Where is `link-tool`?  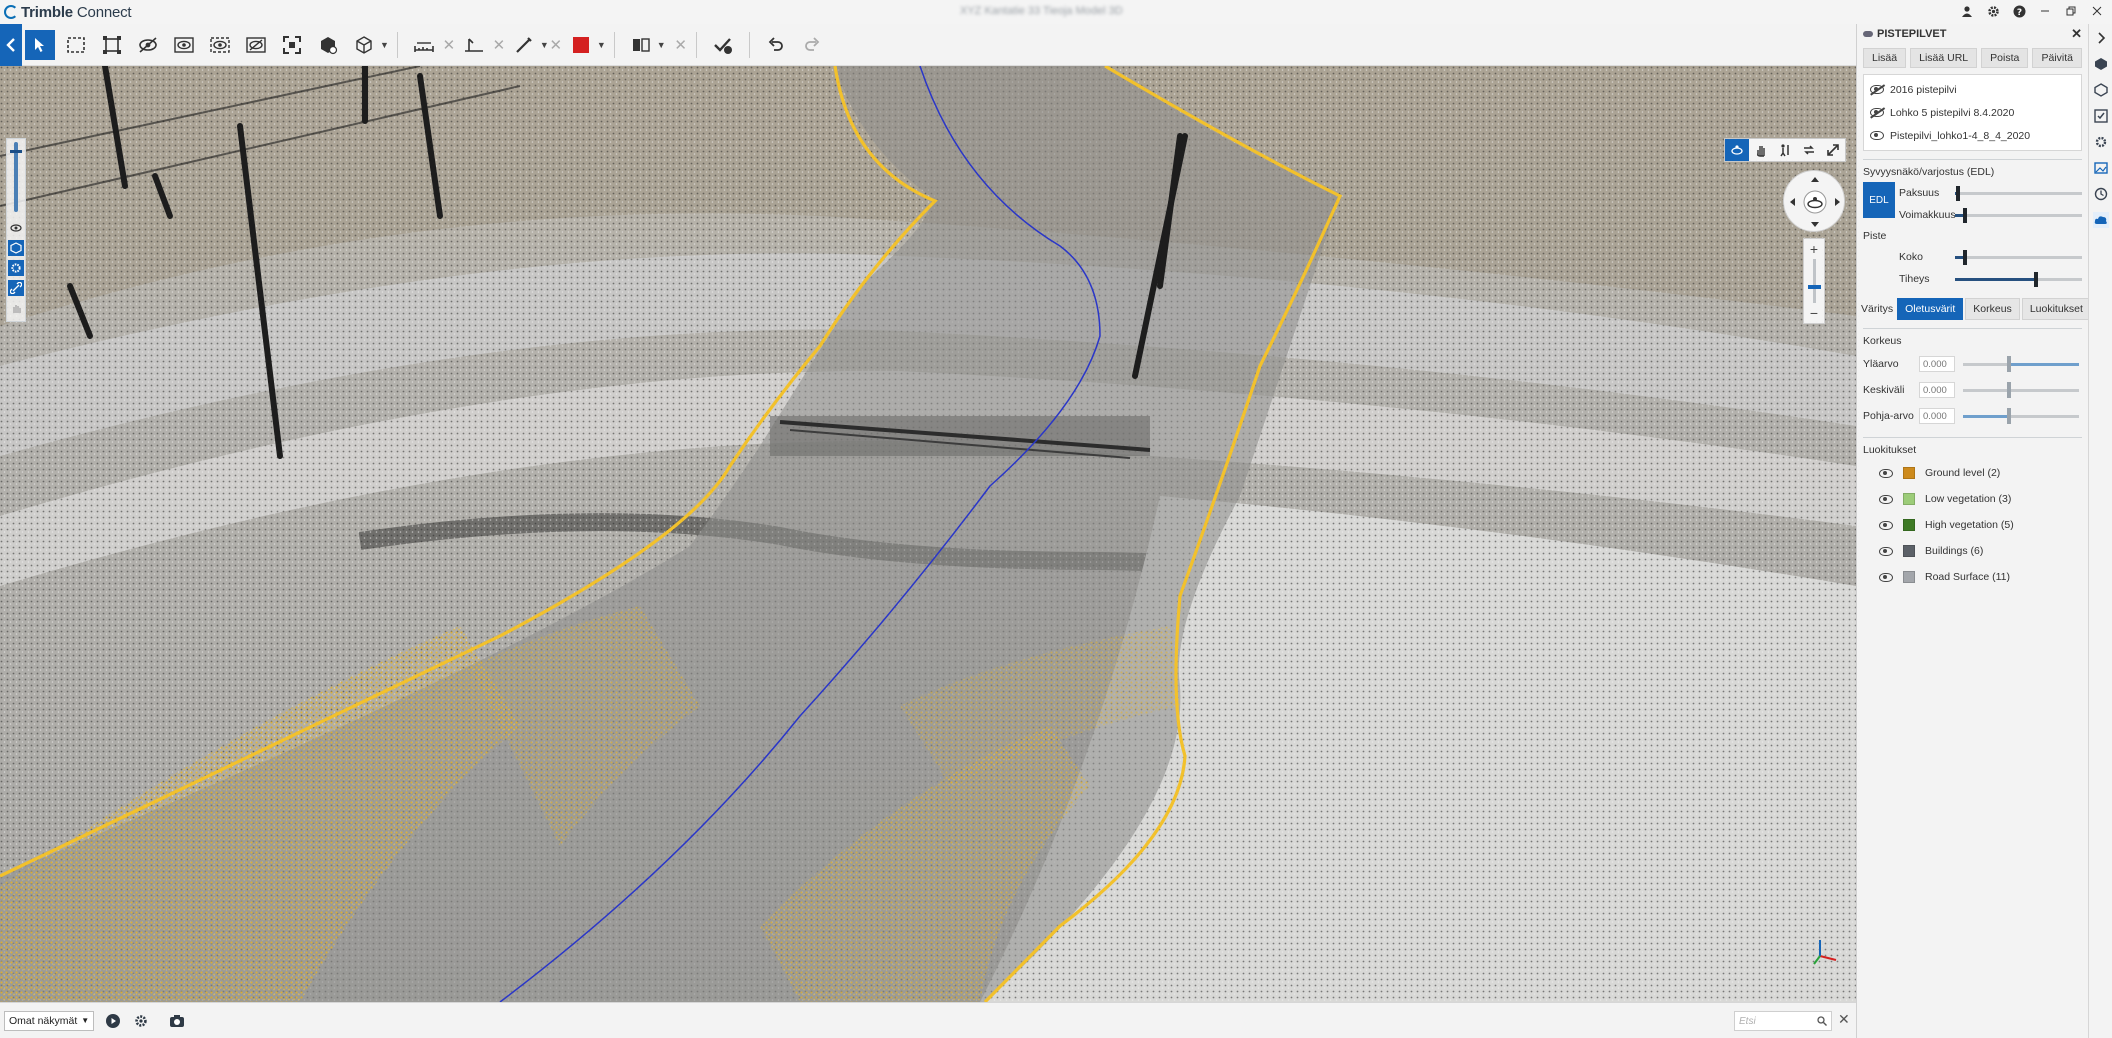
link-tool is located at coordinates (16, 288).